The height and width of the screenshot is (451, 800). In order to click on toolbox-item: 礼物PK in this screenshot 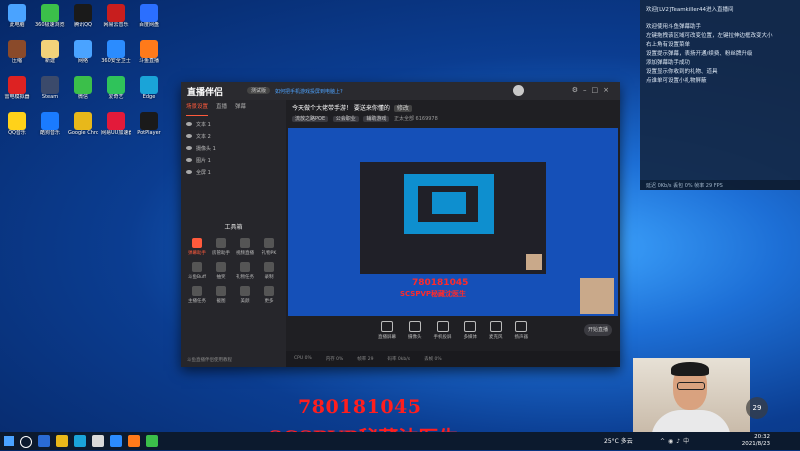, I will do `click(269, 247)`.